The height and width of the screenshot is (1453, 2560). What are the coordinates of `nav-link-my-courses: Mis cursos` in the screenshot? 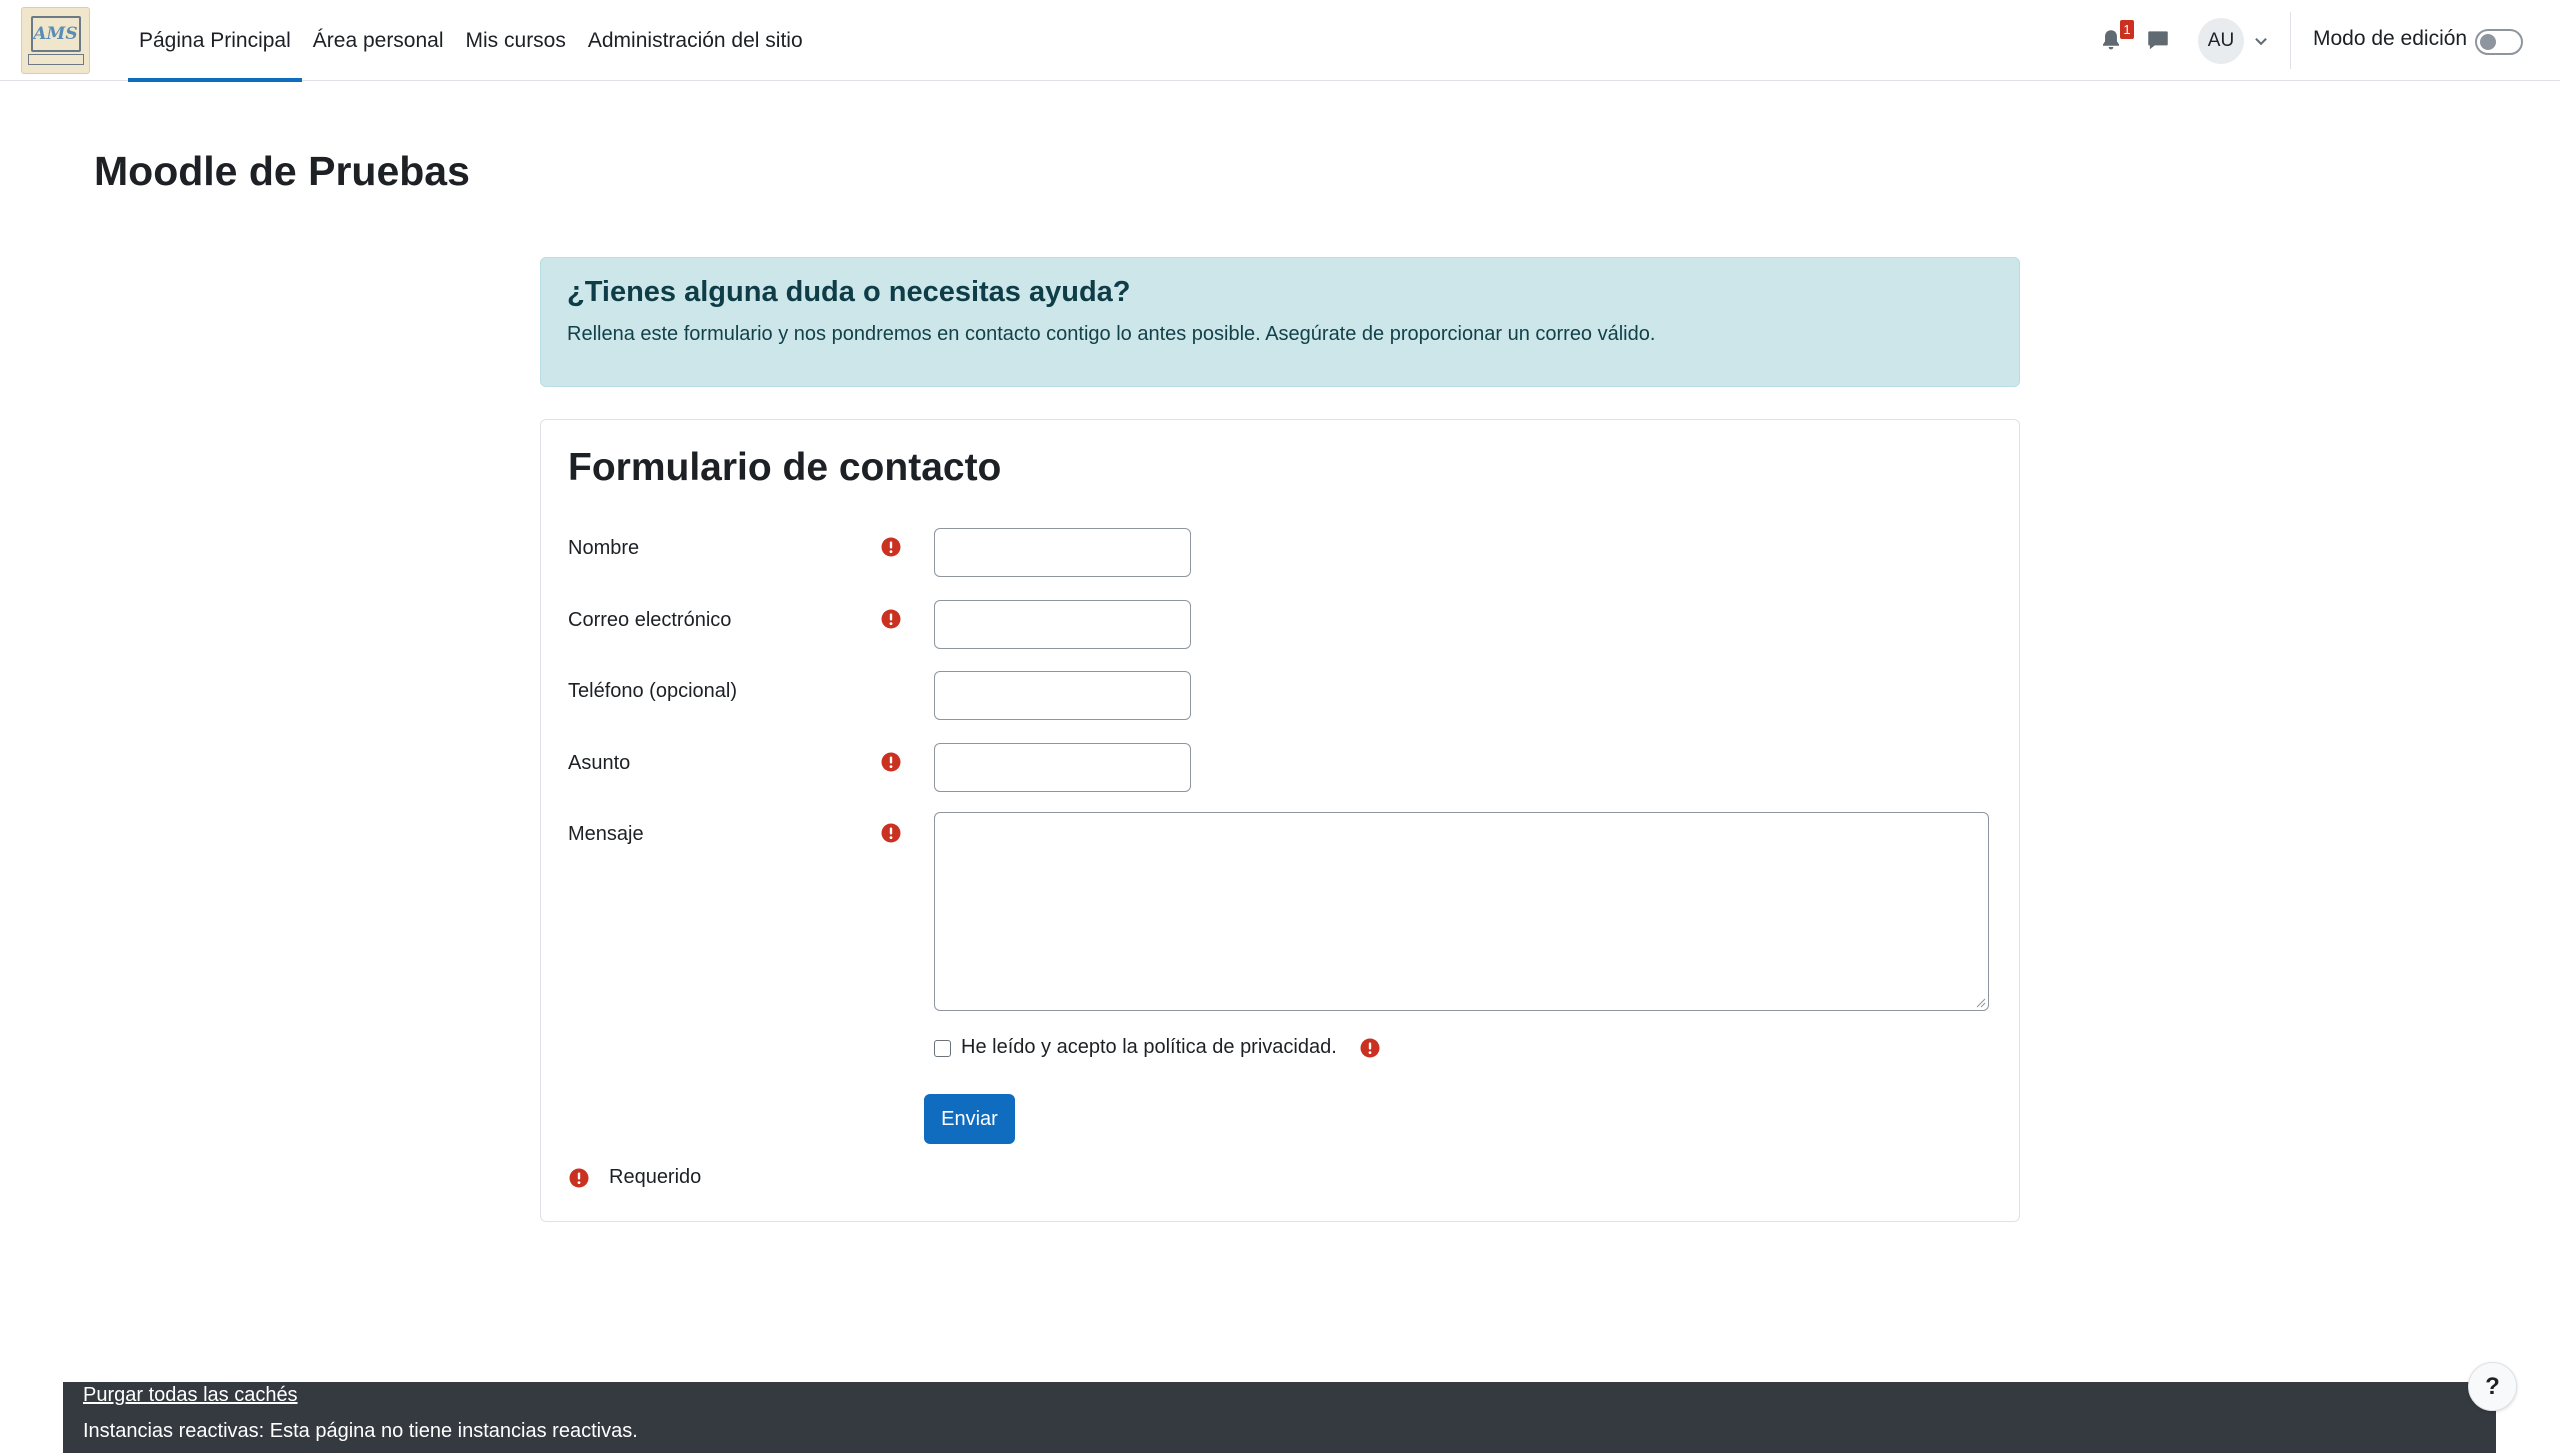 It's located at (516, 40).